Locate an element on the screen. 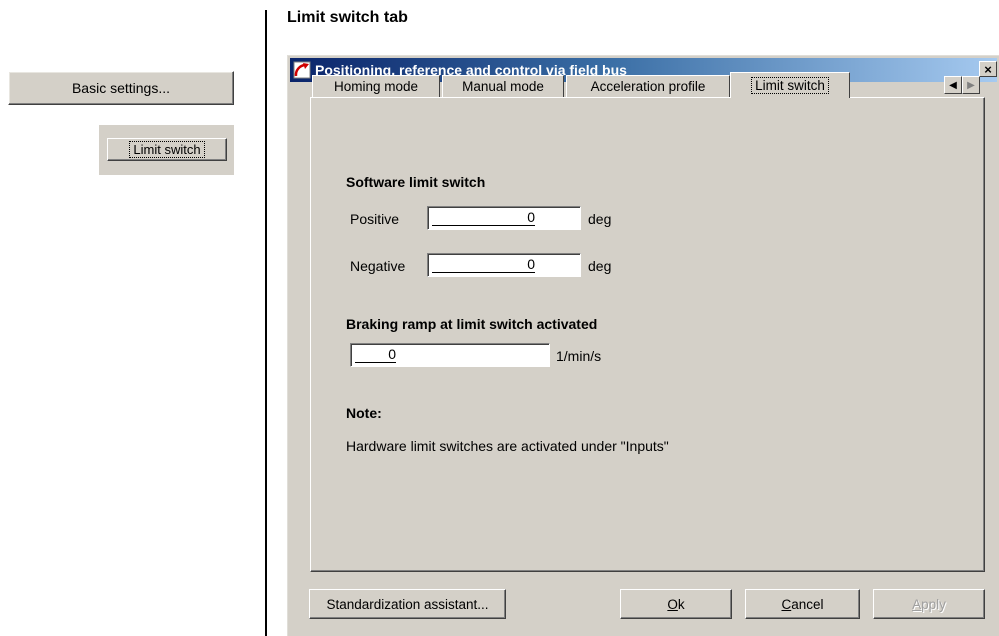 This screenshot has width=999, height=636. limit-switch-button-label: Limit switch is located at coordinates (167, 149).